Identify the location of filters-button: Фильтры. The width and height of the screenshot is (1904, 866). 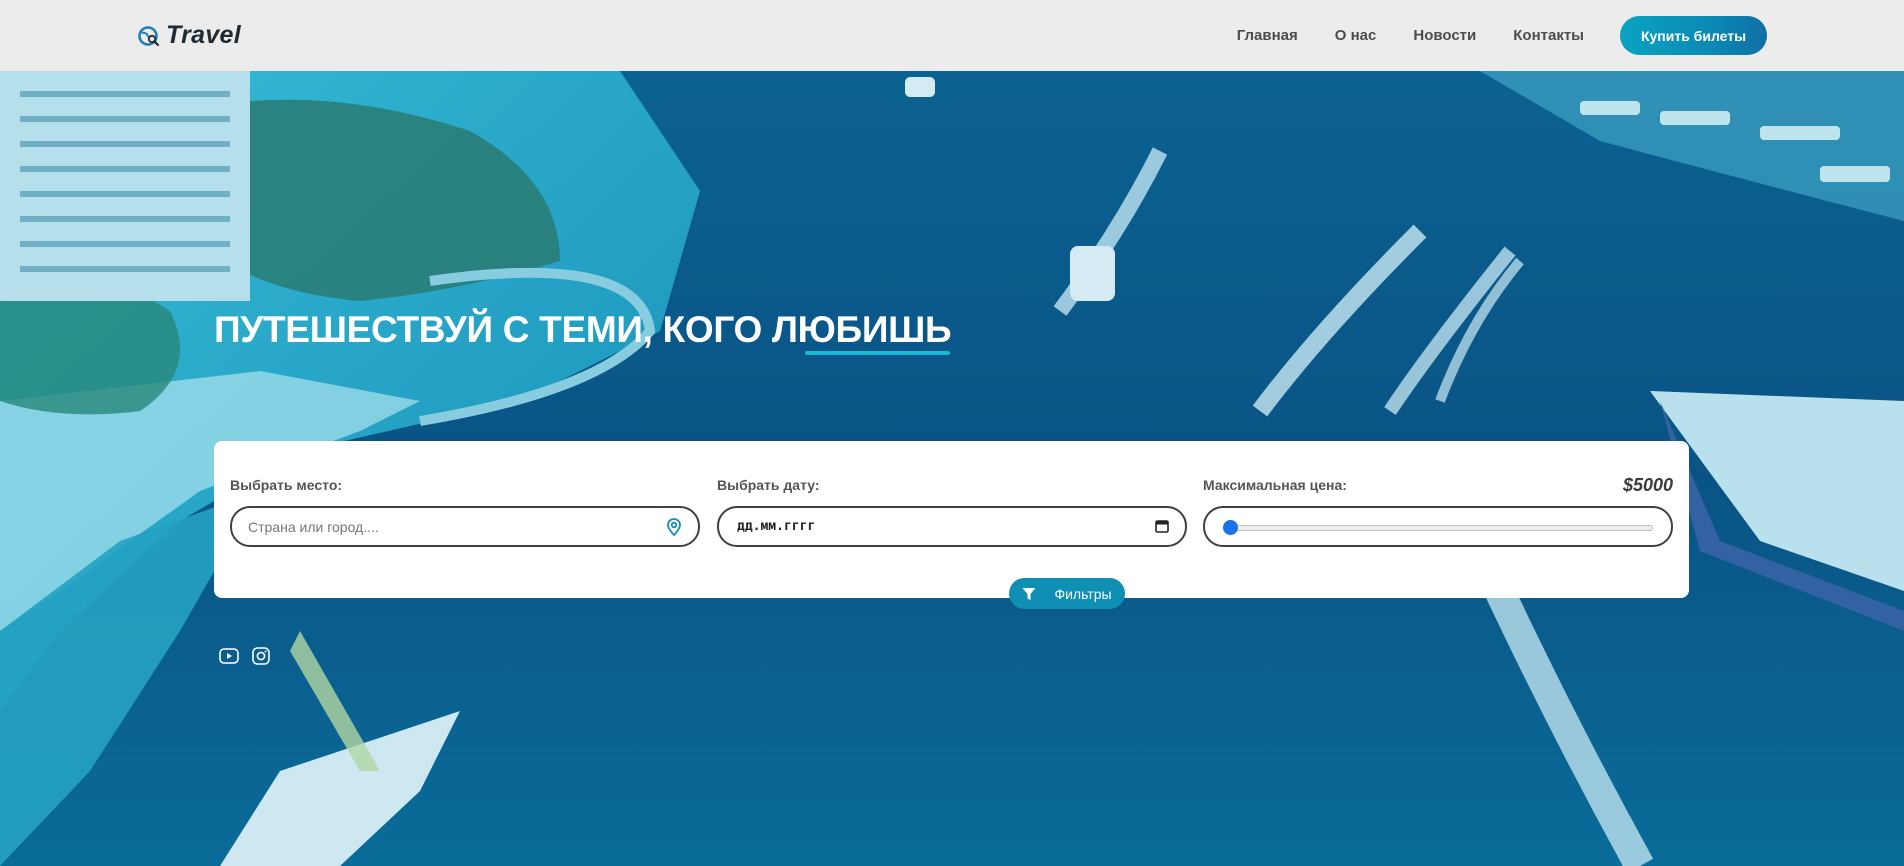
(1067, 593).